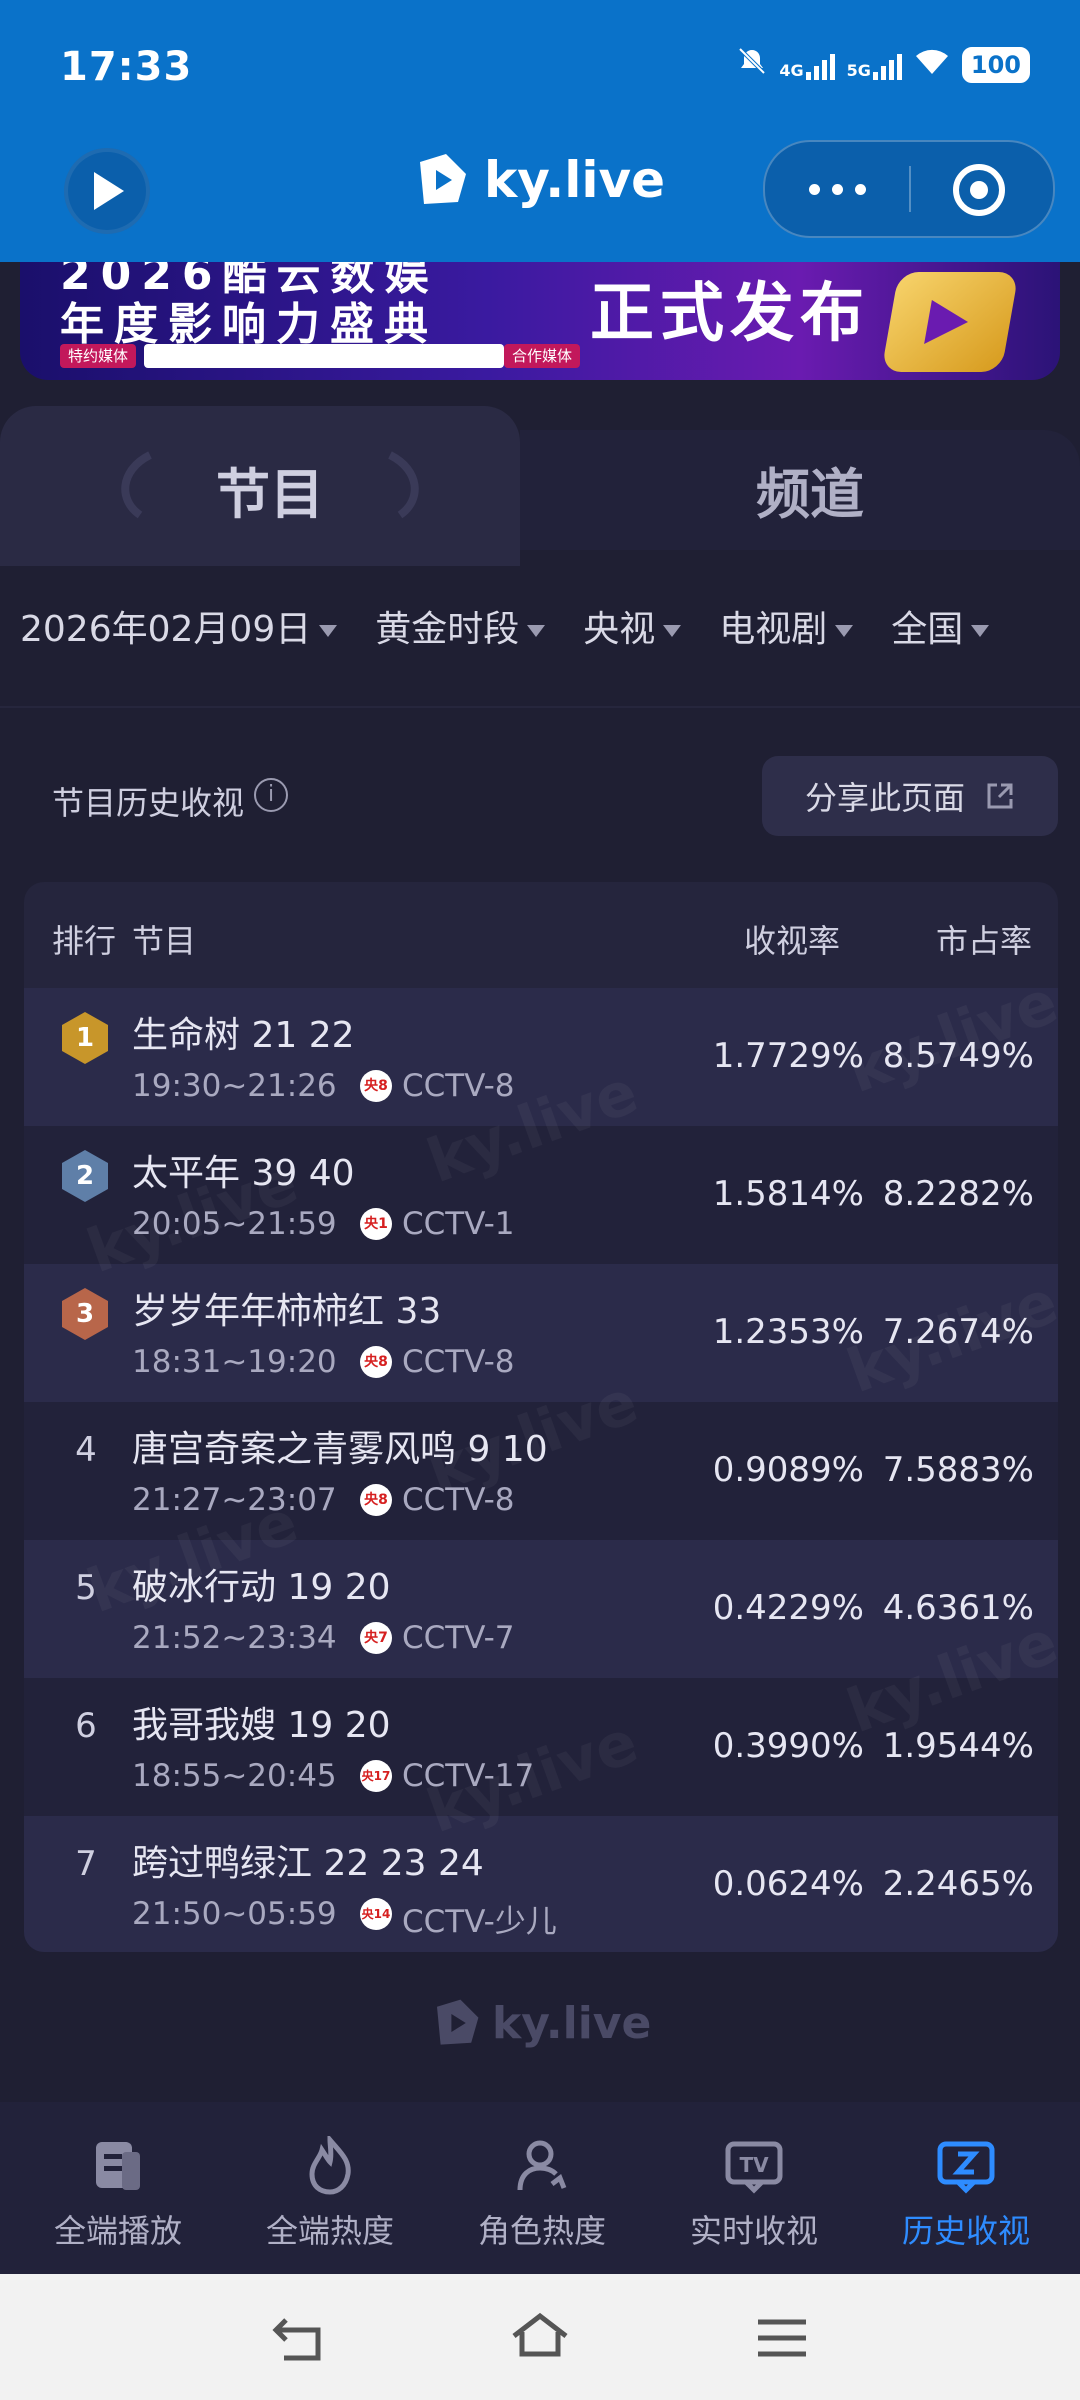 The width and height of the screenshot is (1080, 2400). Describe the element at coordinates (792, 939) in the screenshot. I see `header-rating: 收视率` at that location.